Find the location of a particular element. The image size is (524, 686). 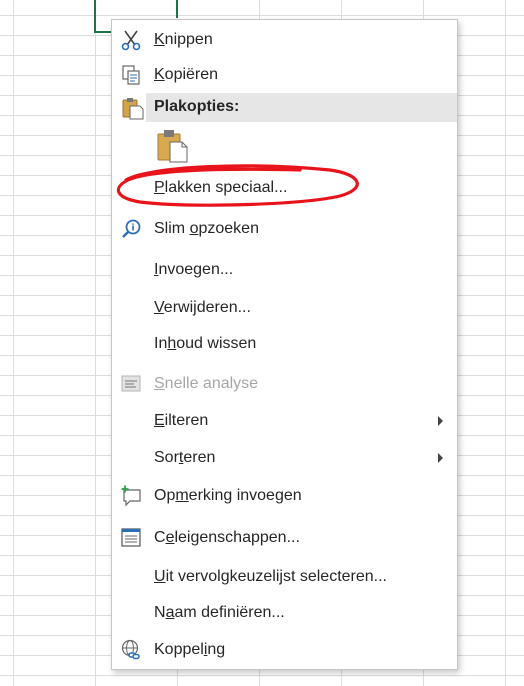

menu-item-inhoud-wissen: Inhoud wissen is located at coordinates (284, 344).